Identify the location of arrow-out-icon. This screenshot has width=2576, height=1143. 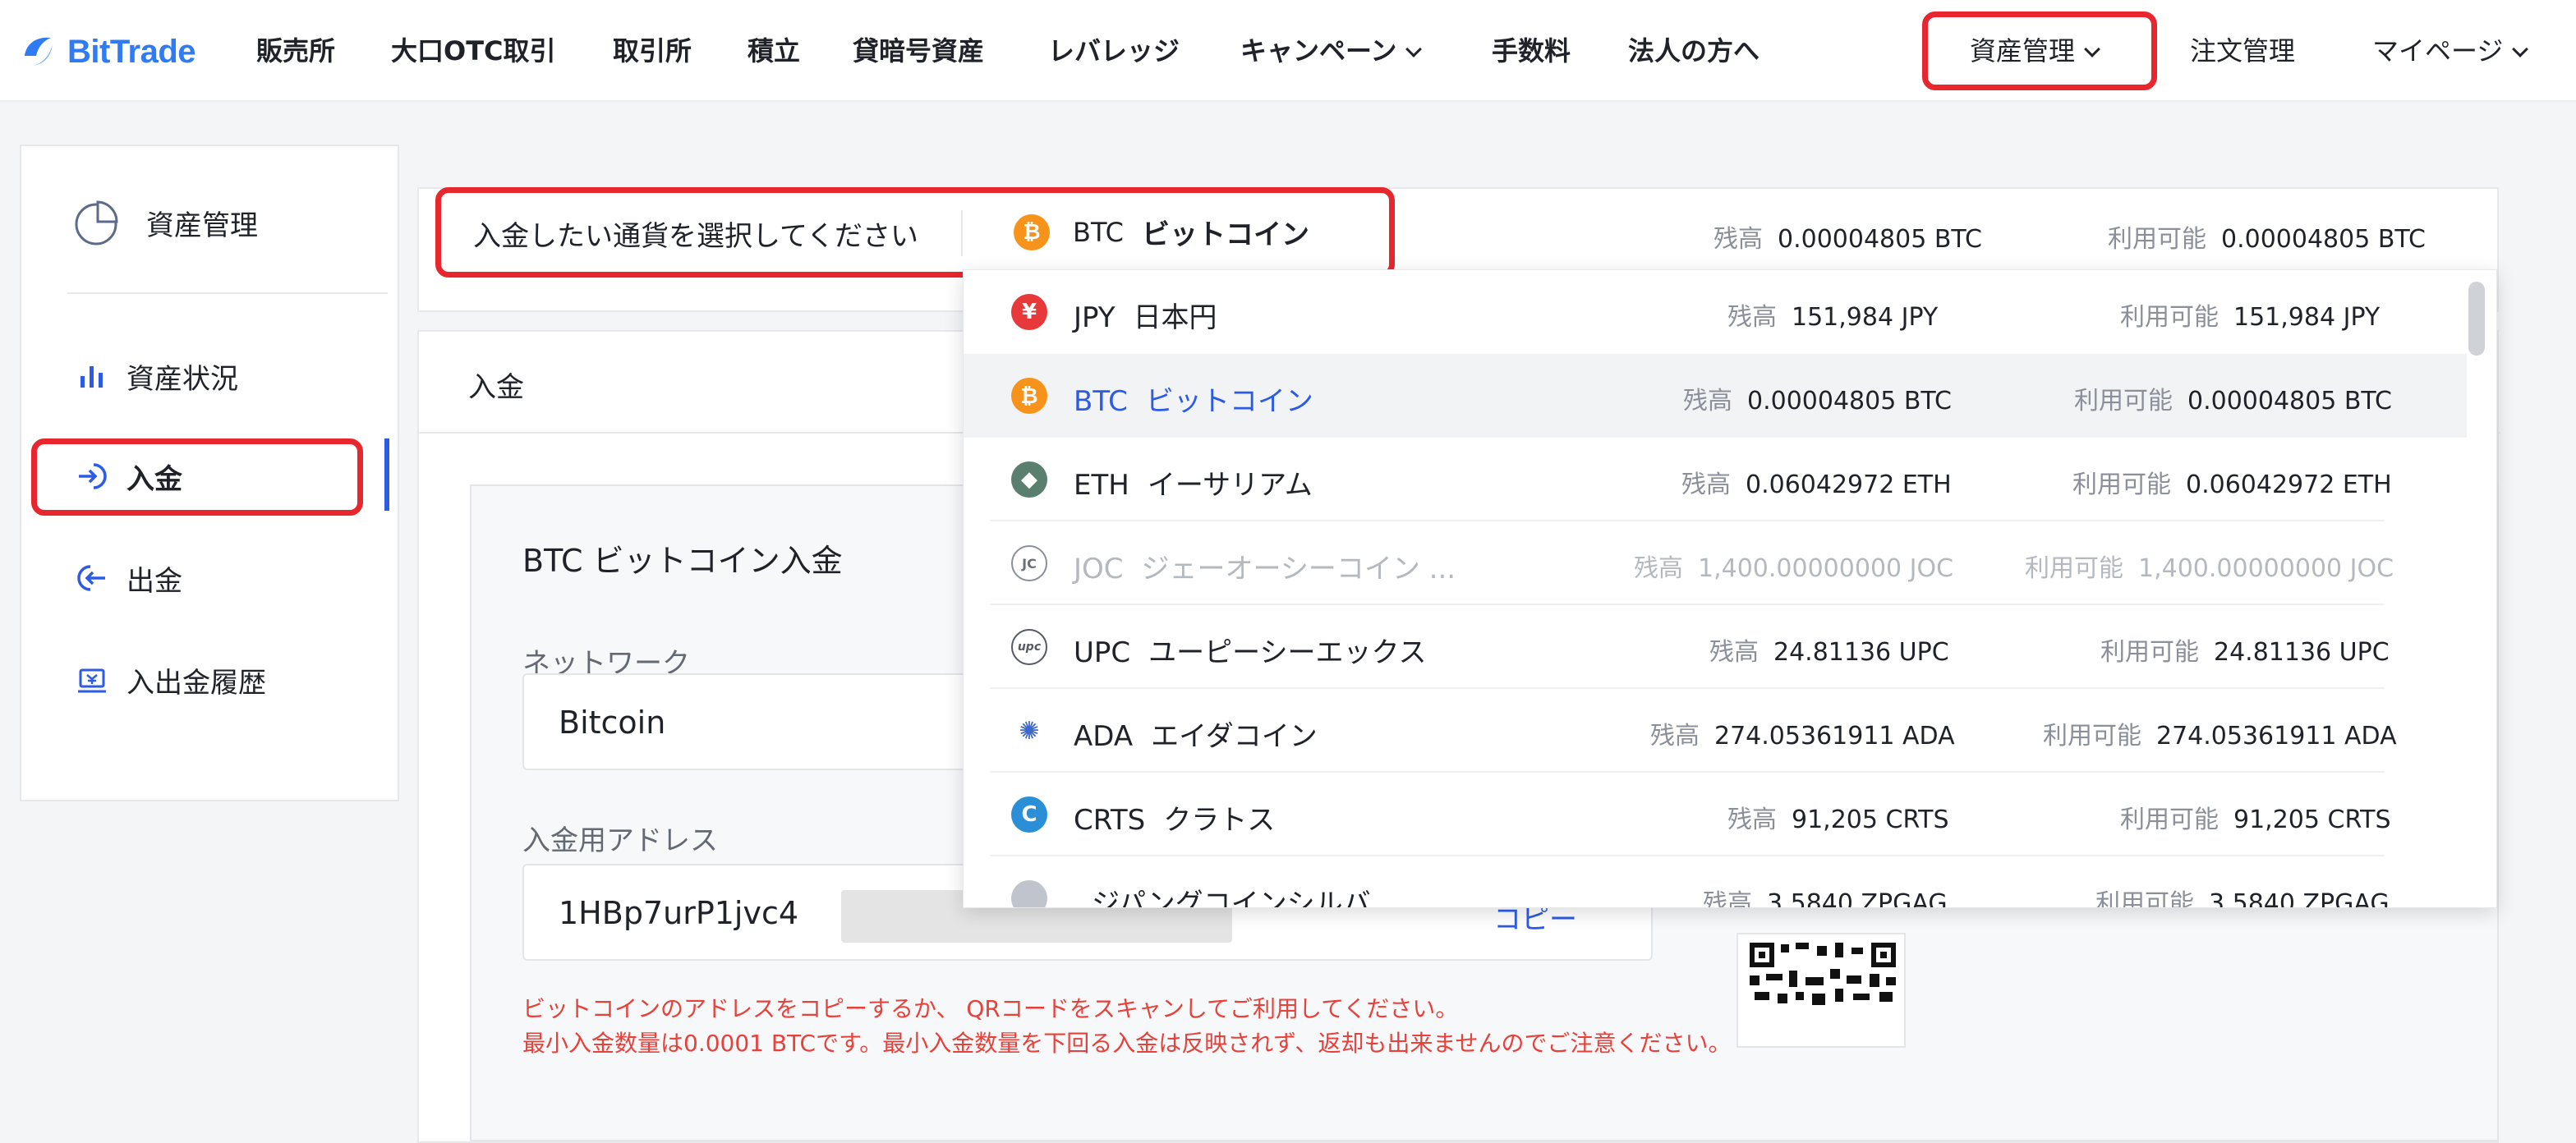
(91, 578).